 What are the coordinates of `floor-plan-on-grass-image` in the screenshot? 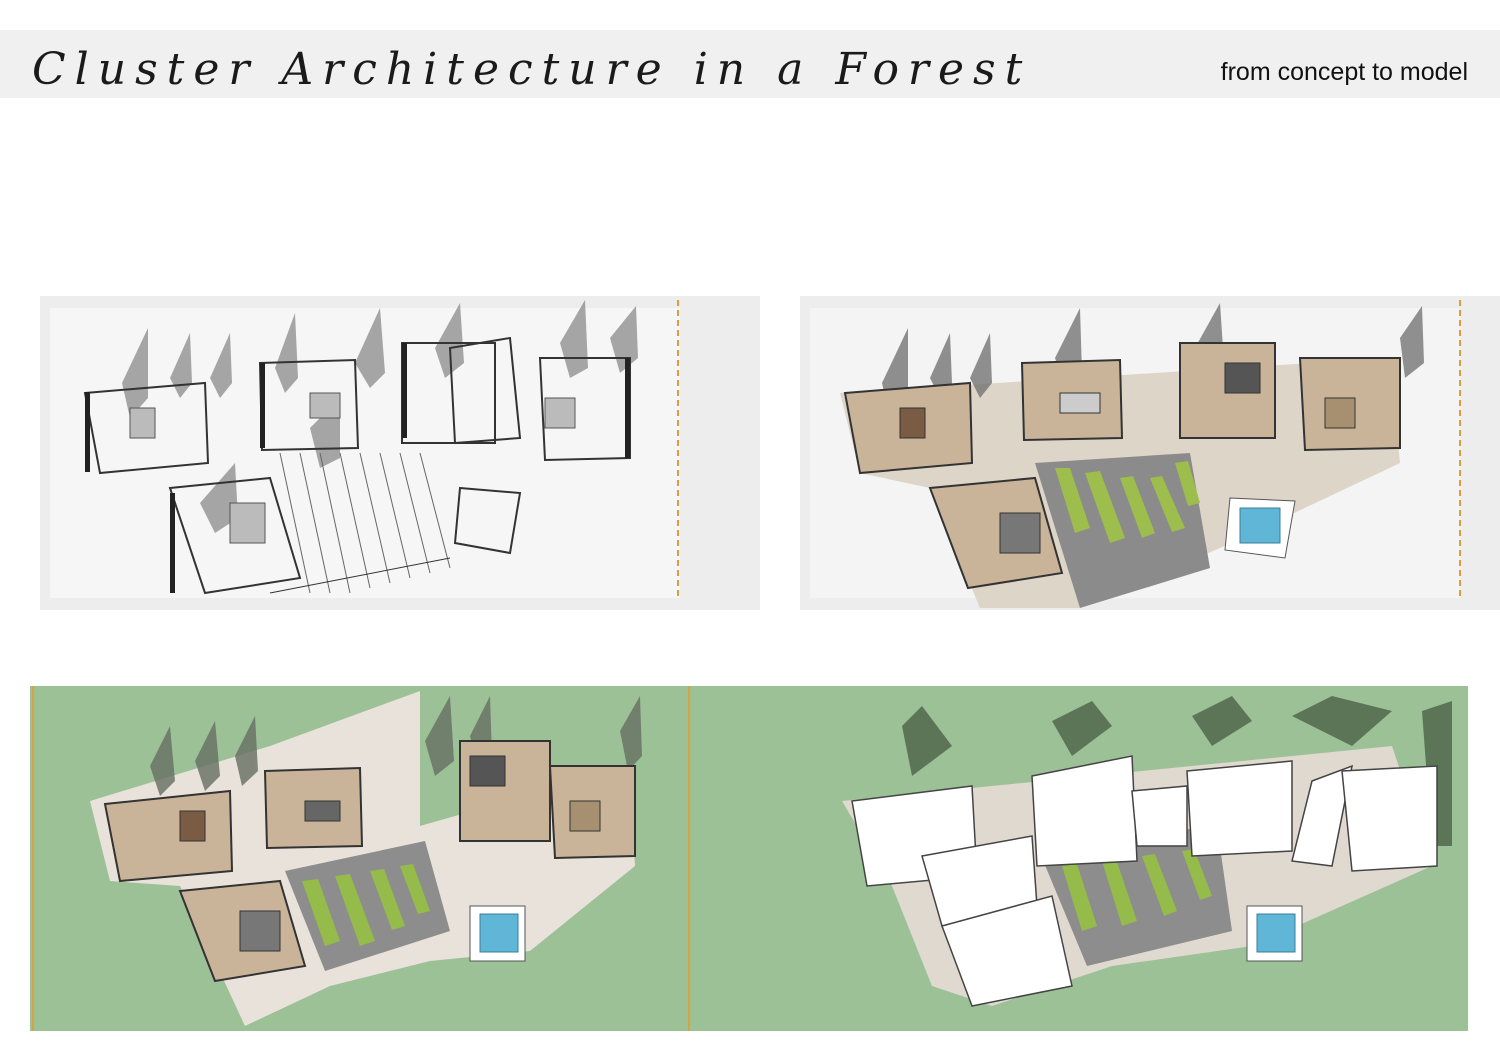 It's located at (361, 858).